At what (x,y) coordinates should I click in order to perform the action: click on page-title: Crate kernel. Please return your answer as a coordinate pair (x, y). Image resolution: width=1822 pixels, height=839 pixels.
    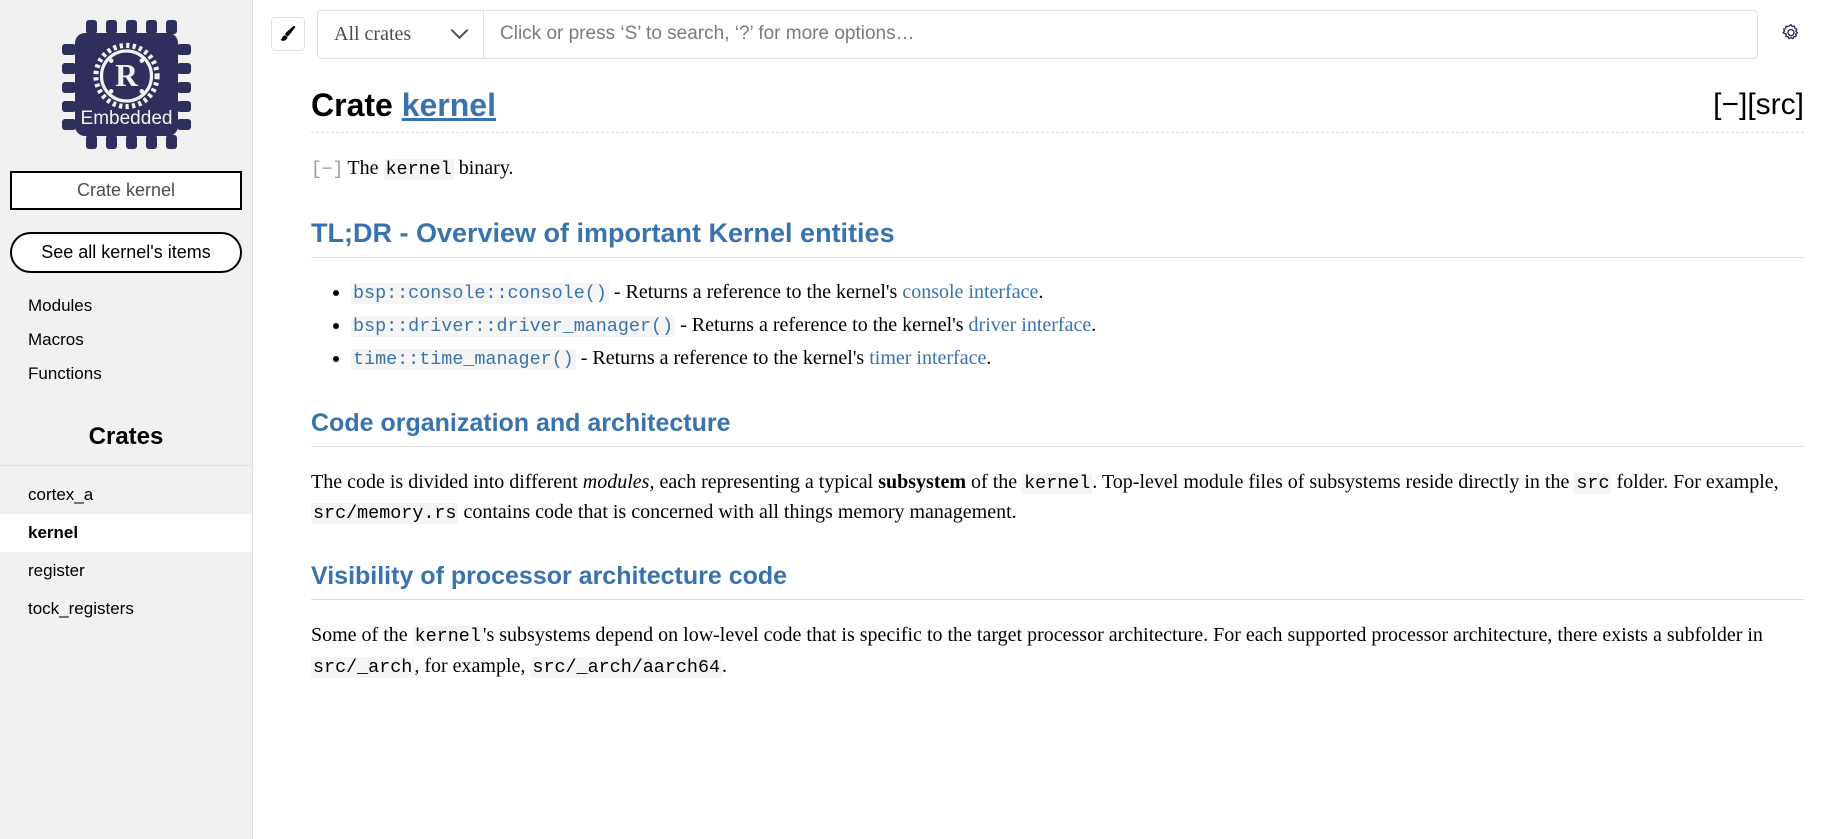
    Looking at the image, I should click on (403, 105).